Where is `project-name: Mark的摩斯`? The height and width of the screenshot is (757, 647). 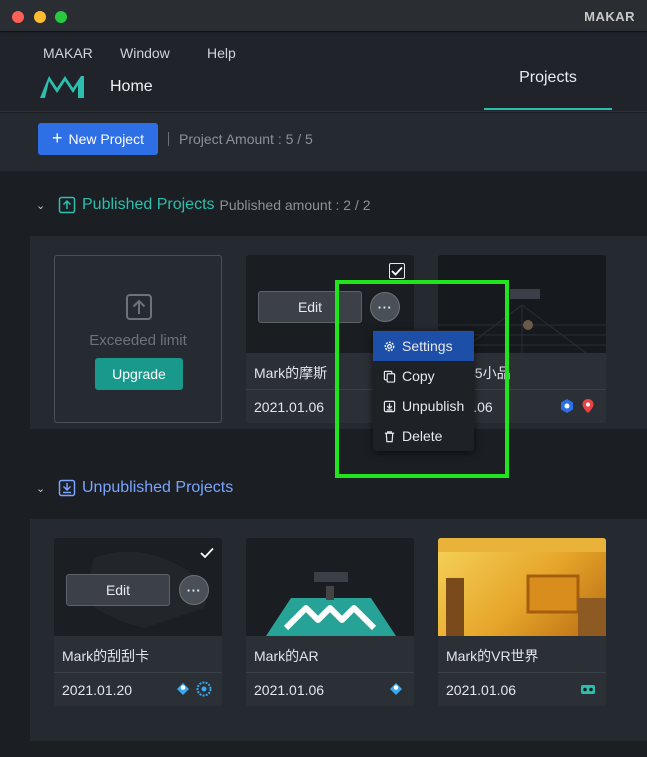 project-name: Mark的摩斯 is located at coordinates (291, 373).